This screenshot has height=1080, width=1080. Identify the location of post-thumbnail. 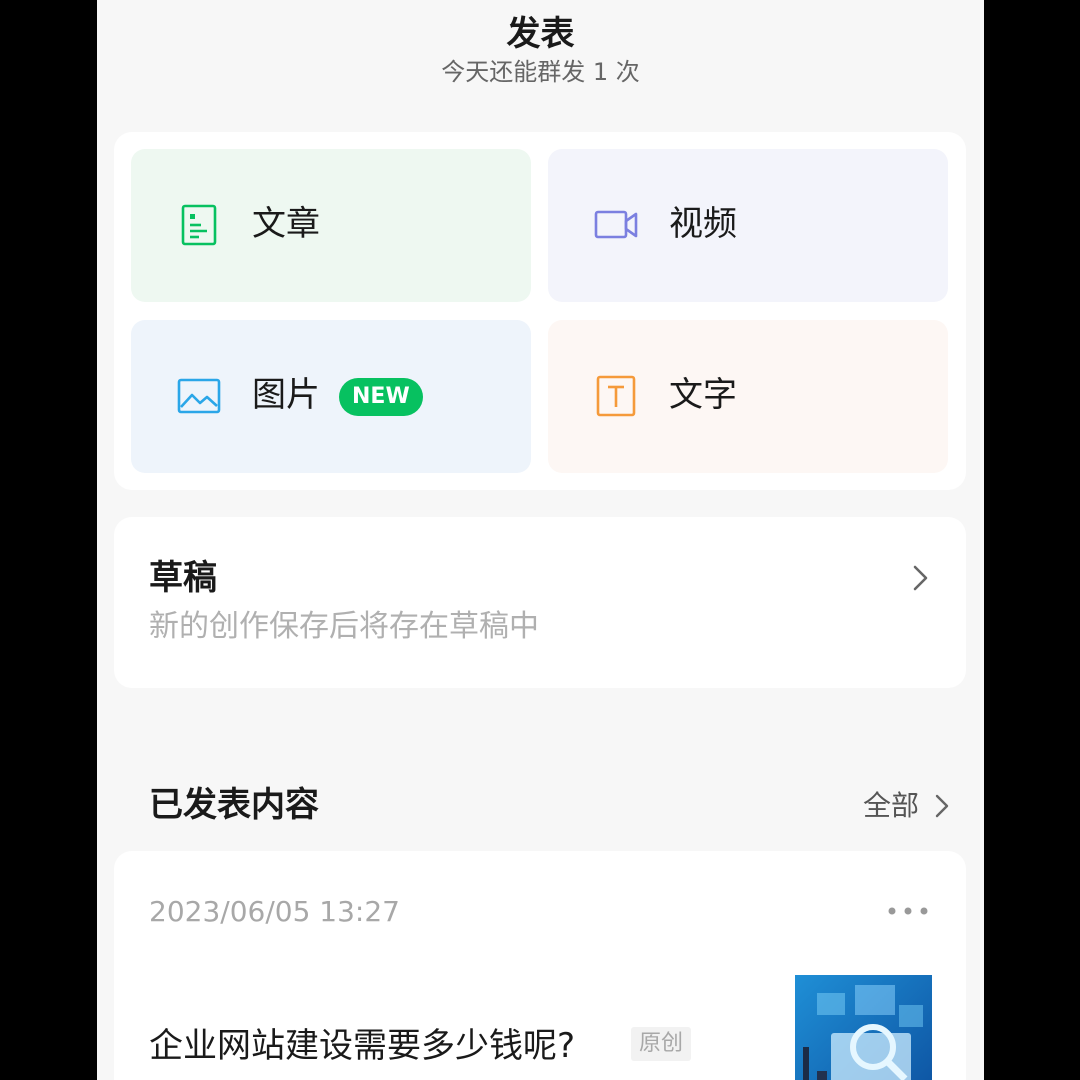
(863, 1027).